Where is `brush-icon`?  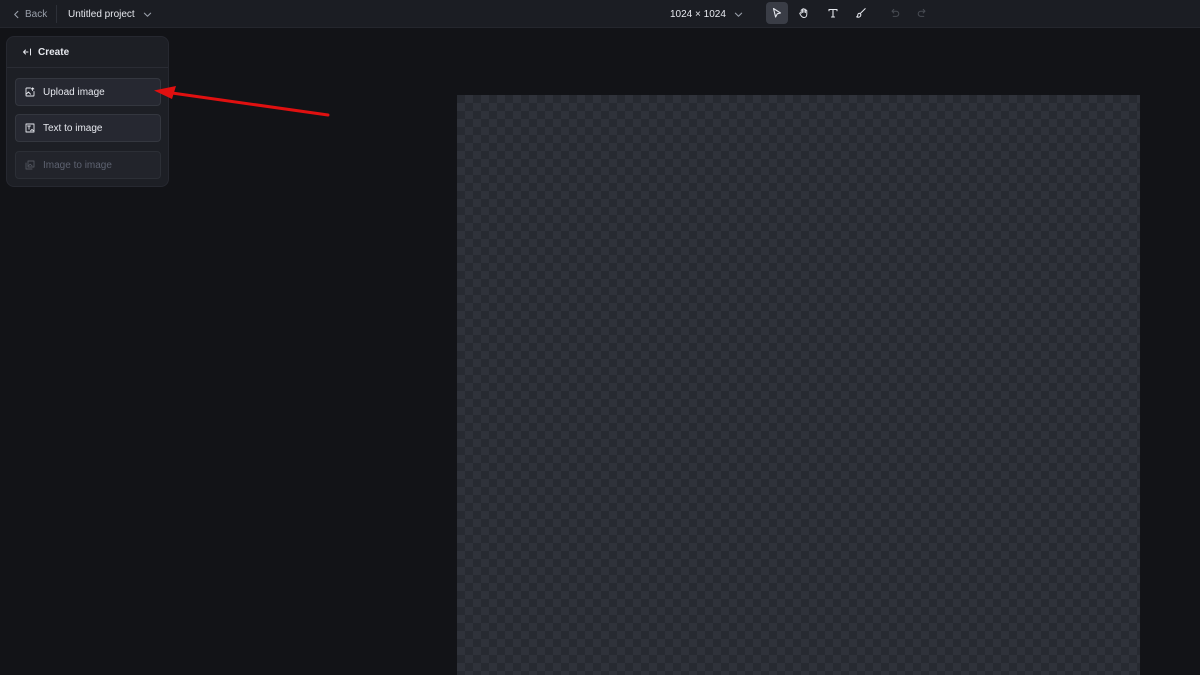 brush-icon is located at coordinates (861, 13).